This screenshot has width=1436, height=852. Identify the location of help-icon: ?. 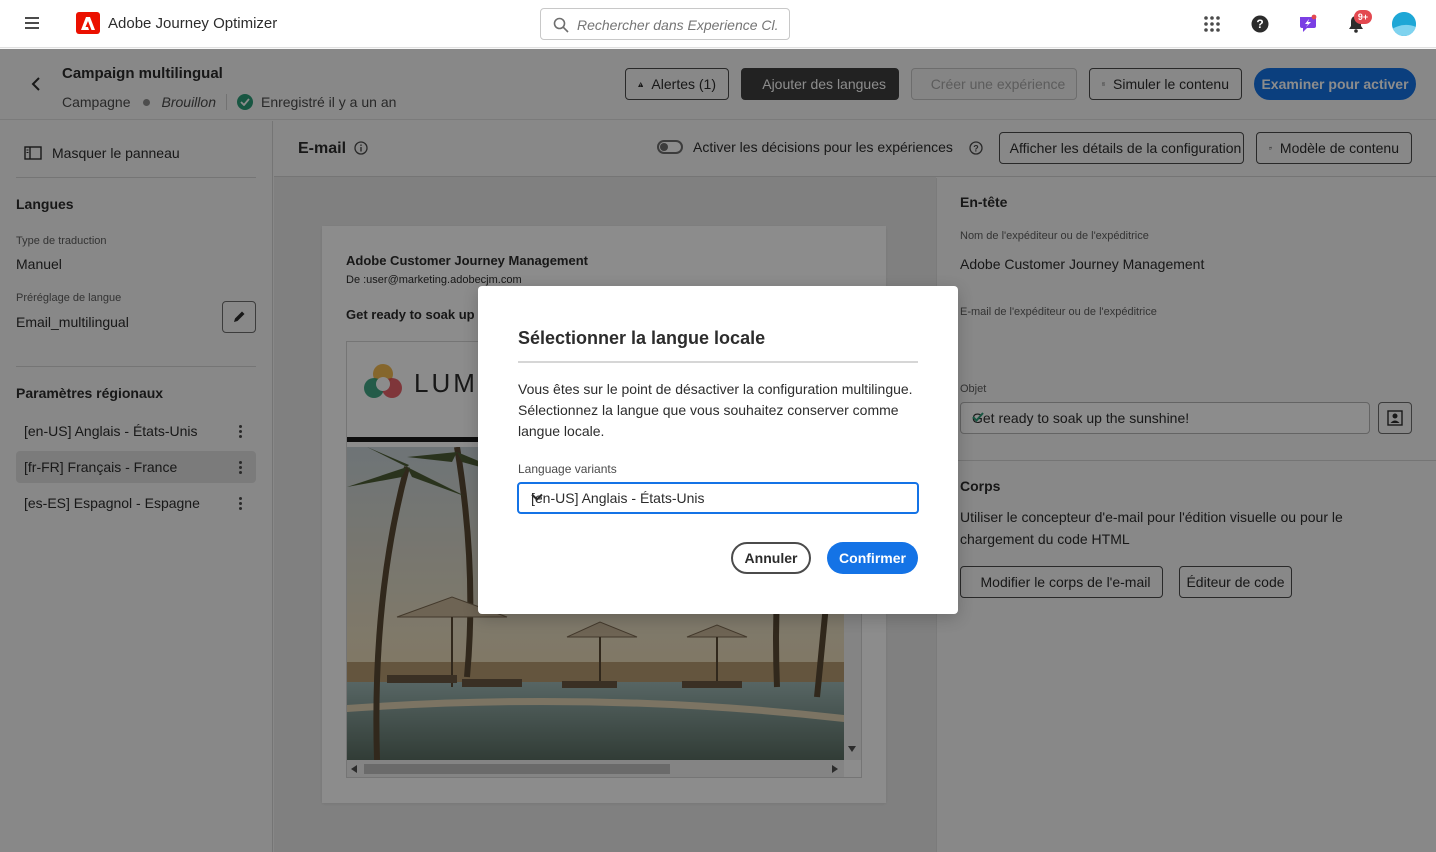
(1260, 24).